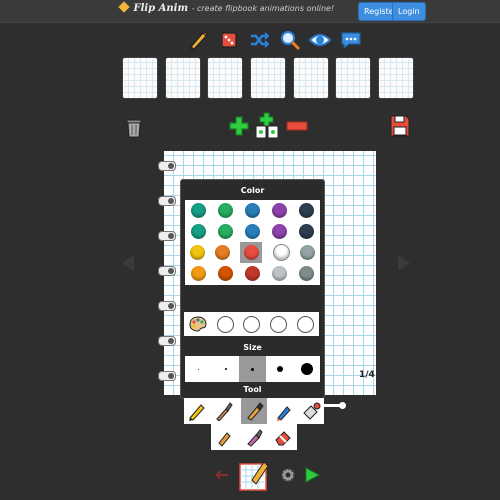 The image size is (500, 500). What do you see at coordinates (320, 40) in the screenshot?
I see `eye-icon` at bounding box center [320, 40].